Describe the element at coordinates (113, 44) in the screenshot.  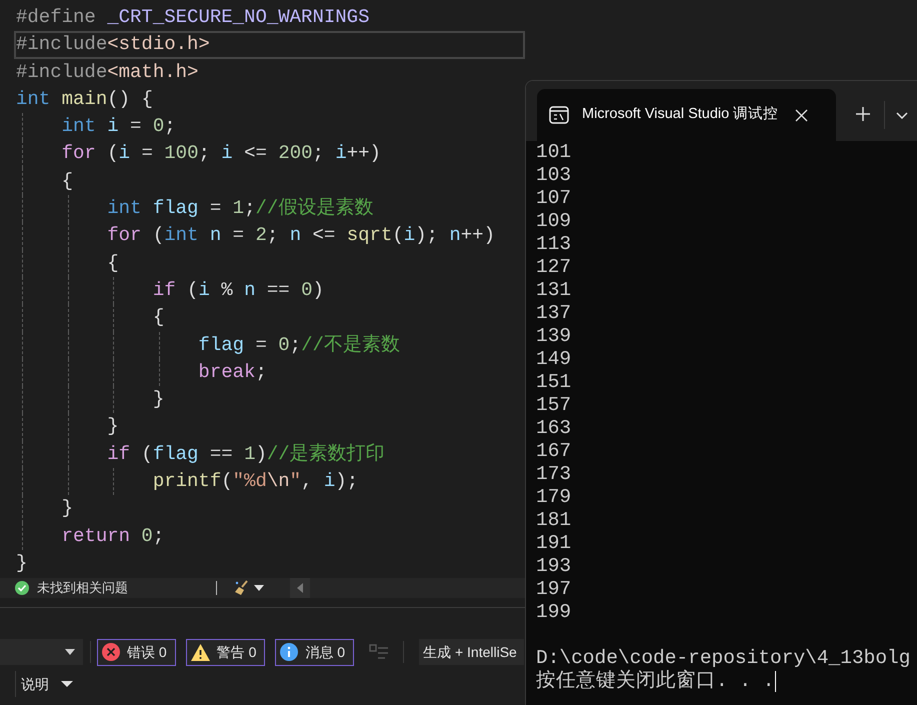
I see `code-line: #include<stdio.h>` at that location.